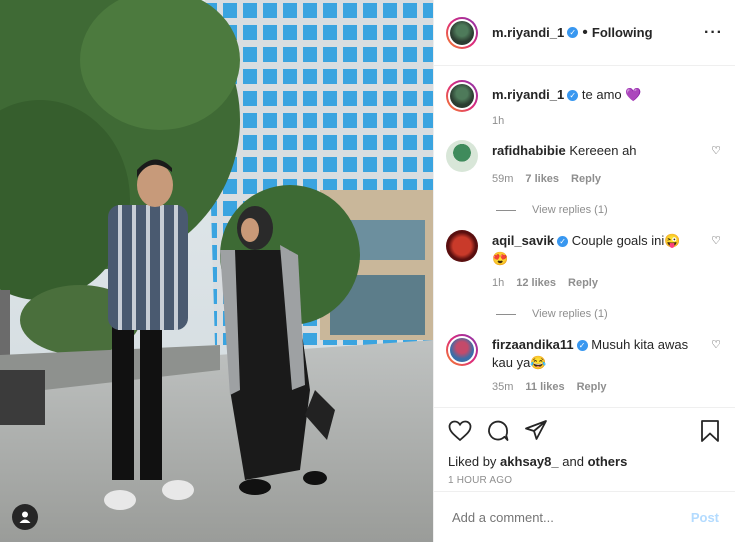 Image resolution: width=735 pixels, height=542 pixels. What do you see at coordinates (713, 33) in the screenshot?
I see `more-options-icon: ···` at bounding box center [713, 33].